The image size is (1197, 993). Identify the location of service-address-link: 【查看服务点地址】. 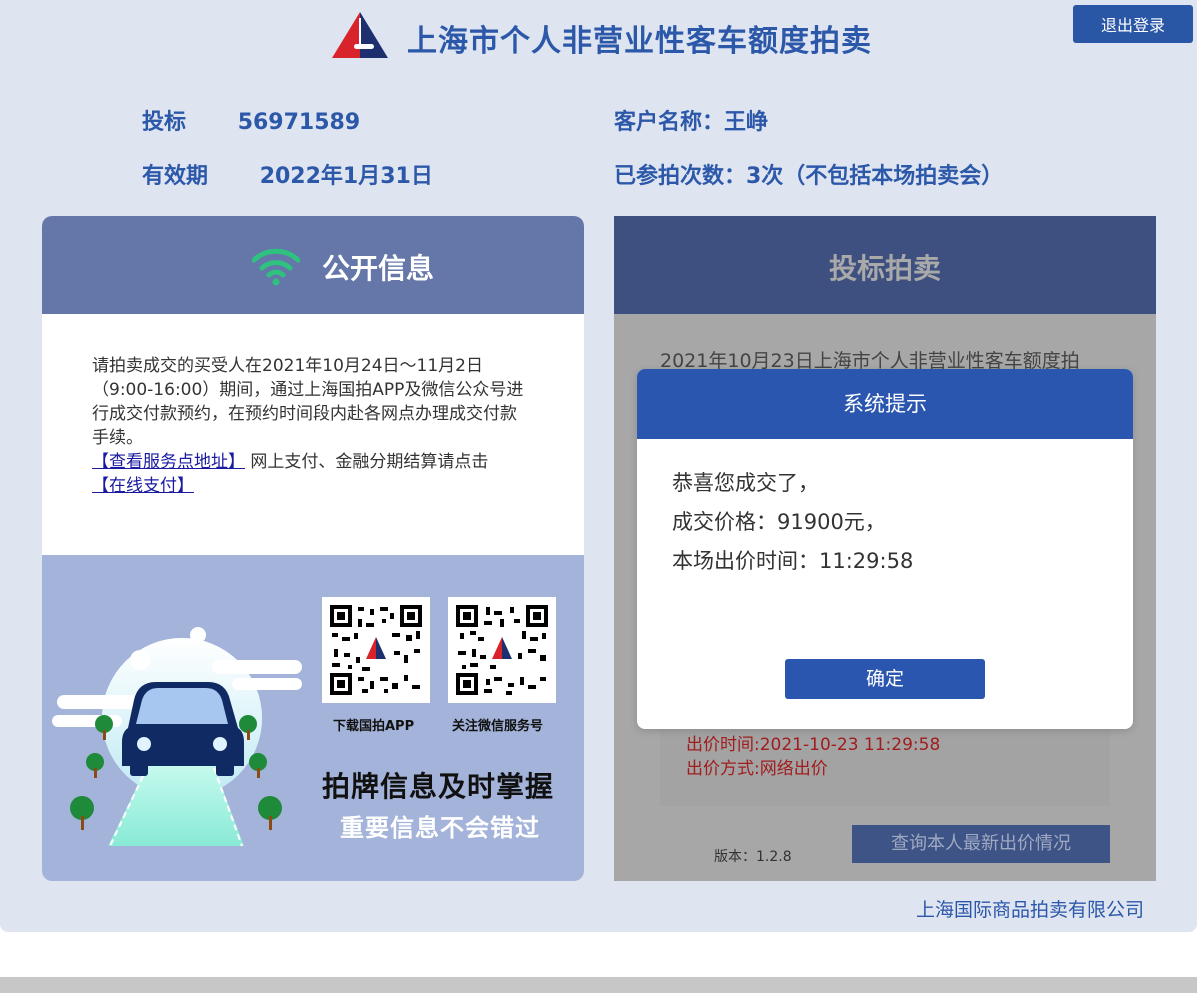
(168, 462).